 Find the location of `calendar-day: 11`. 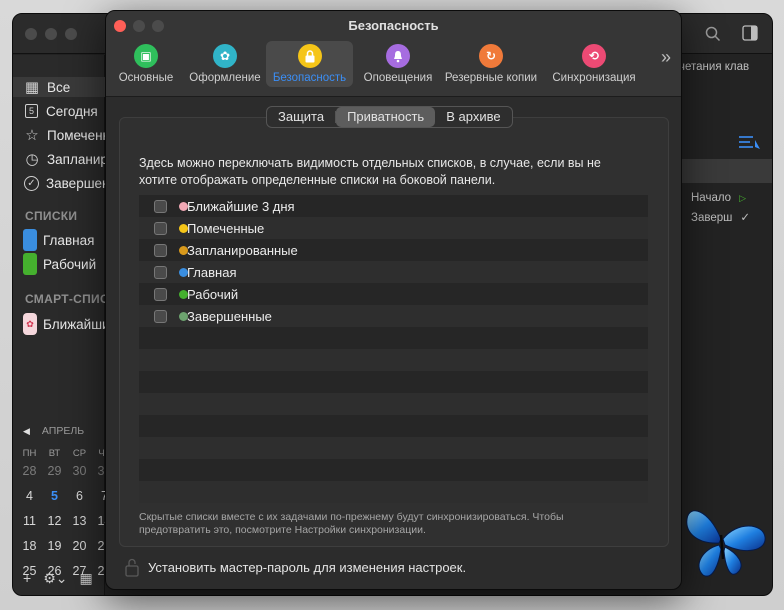

calendar-day: 11 is located at coordinates (29, 521).